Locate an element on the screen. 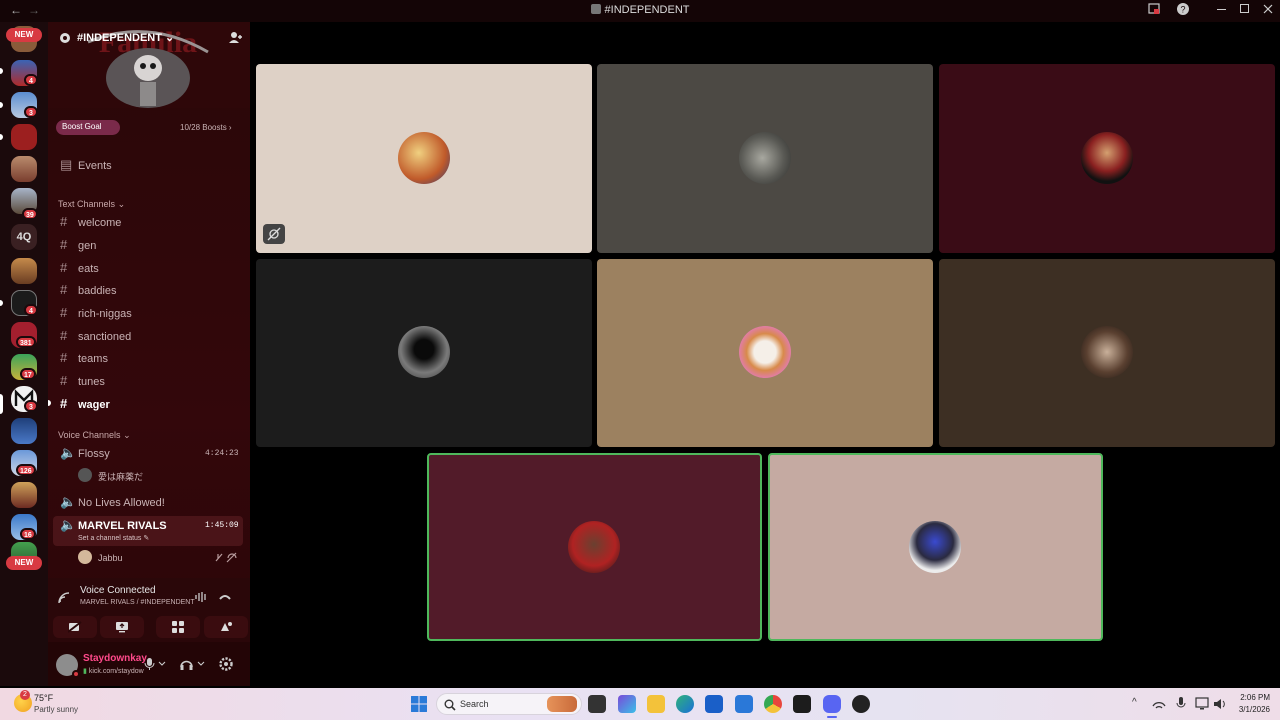  app-icon is located at coordinates (802, 704).